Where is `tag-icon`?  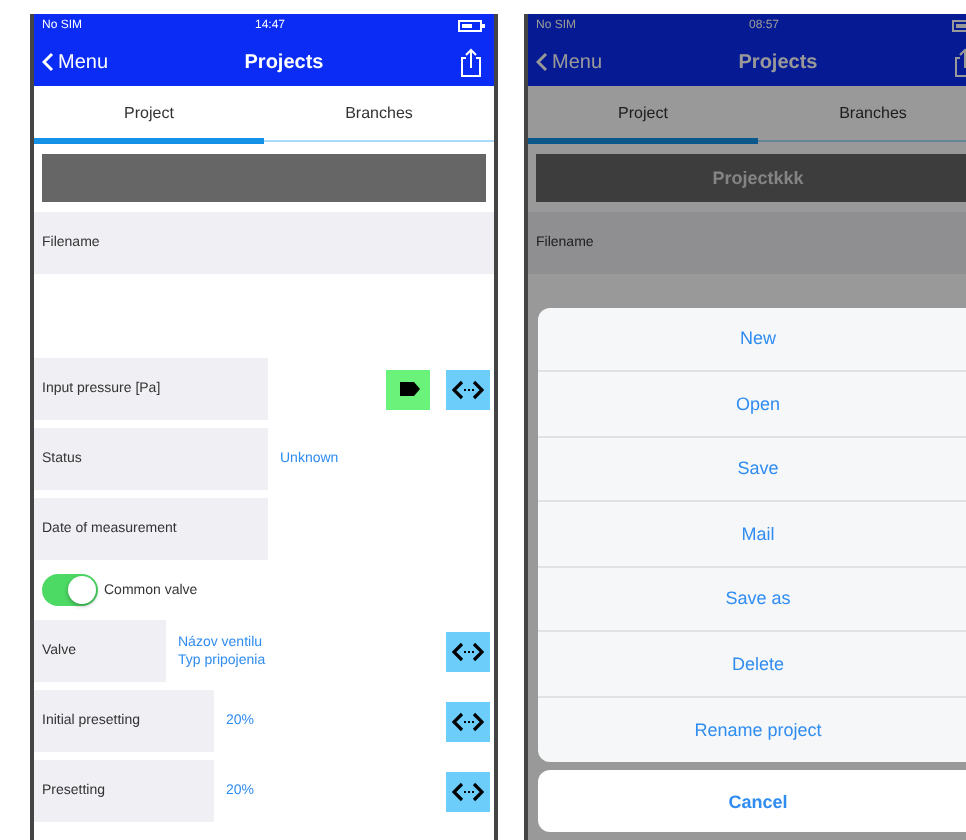
tag-icon is located at coordinates (408, 389).